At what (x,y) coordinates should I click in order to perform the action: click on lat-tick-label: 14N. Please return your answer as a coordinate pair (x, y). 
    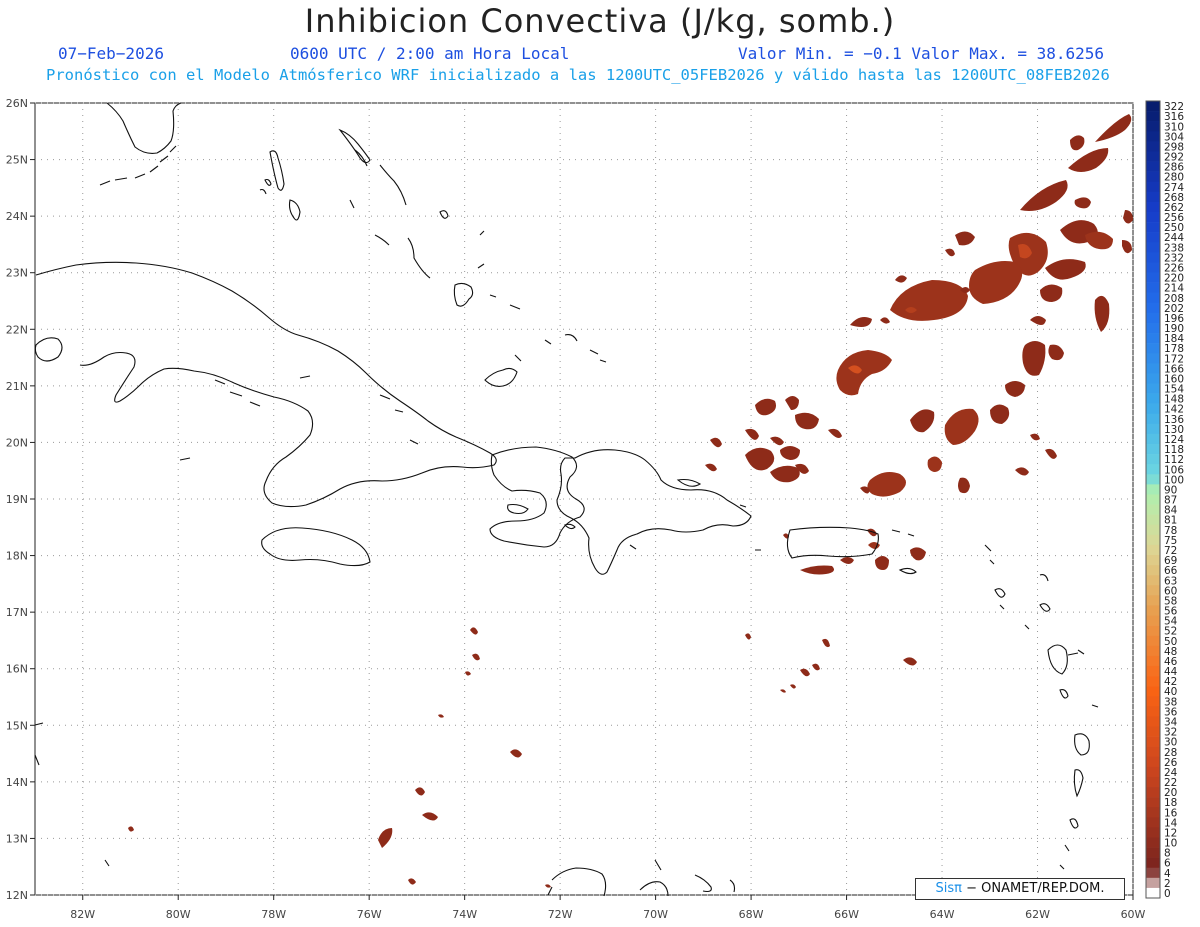
    Looking at the image, I should click on (17, 782).